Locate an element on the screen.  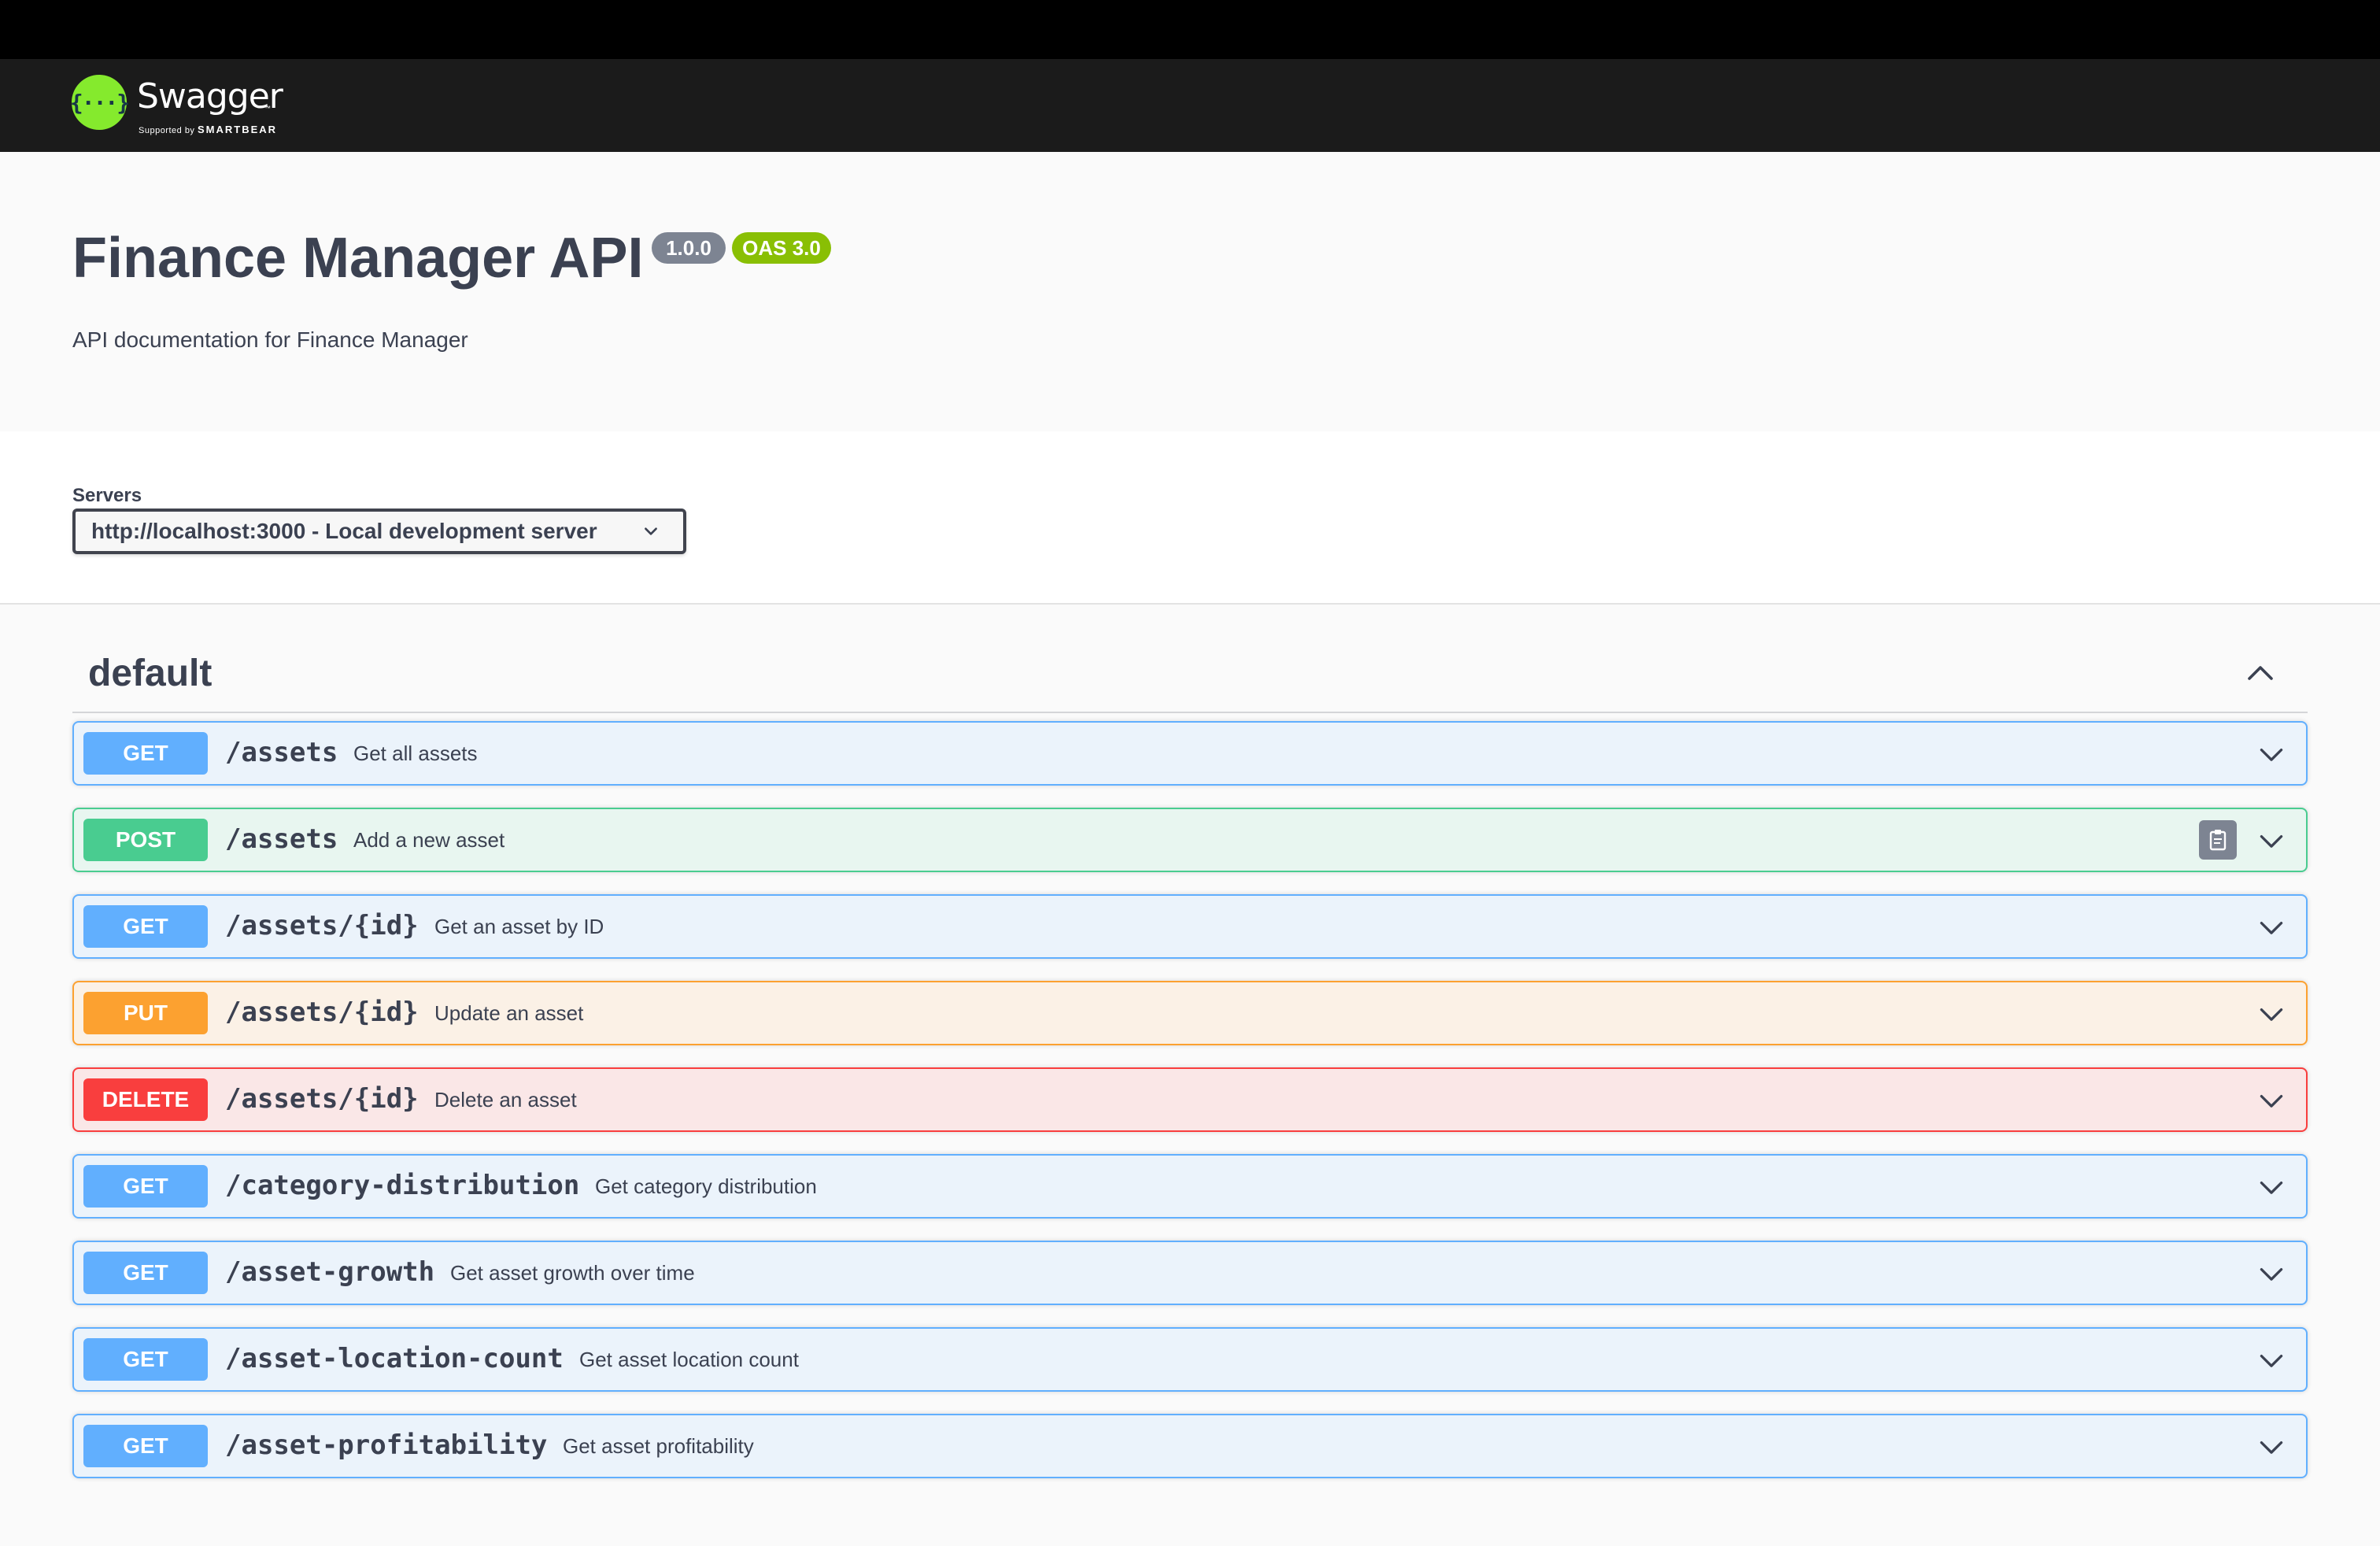
operation-row-post: POST/assets Add a new asset is located at coordinates (1190, 840).